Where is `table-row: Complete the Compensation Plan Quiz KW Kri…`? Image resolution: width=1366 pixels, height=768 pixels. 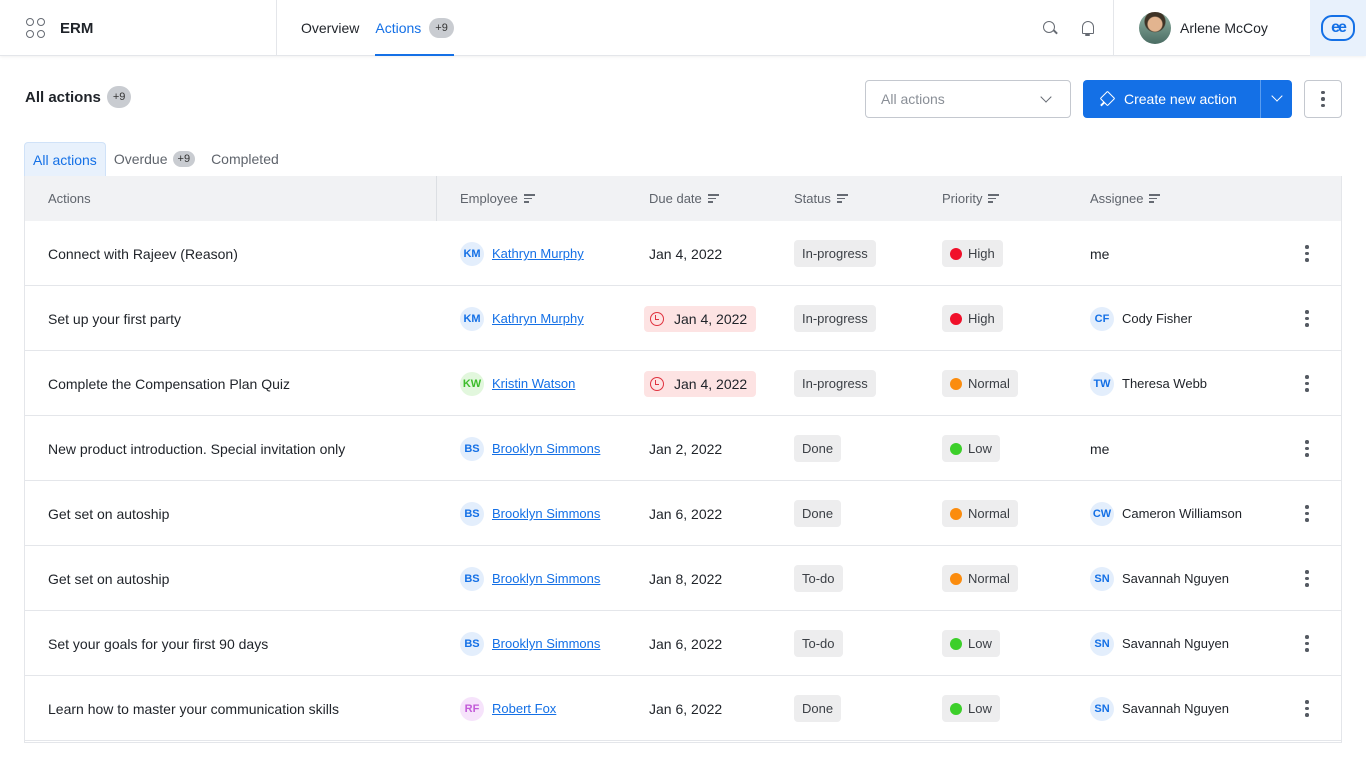 table-row: Complete the Compensation Plan Quiz KW Kri… is located at coordinates (683, 383).